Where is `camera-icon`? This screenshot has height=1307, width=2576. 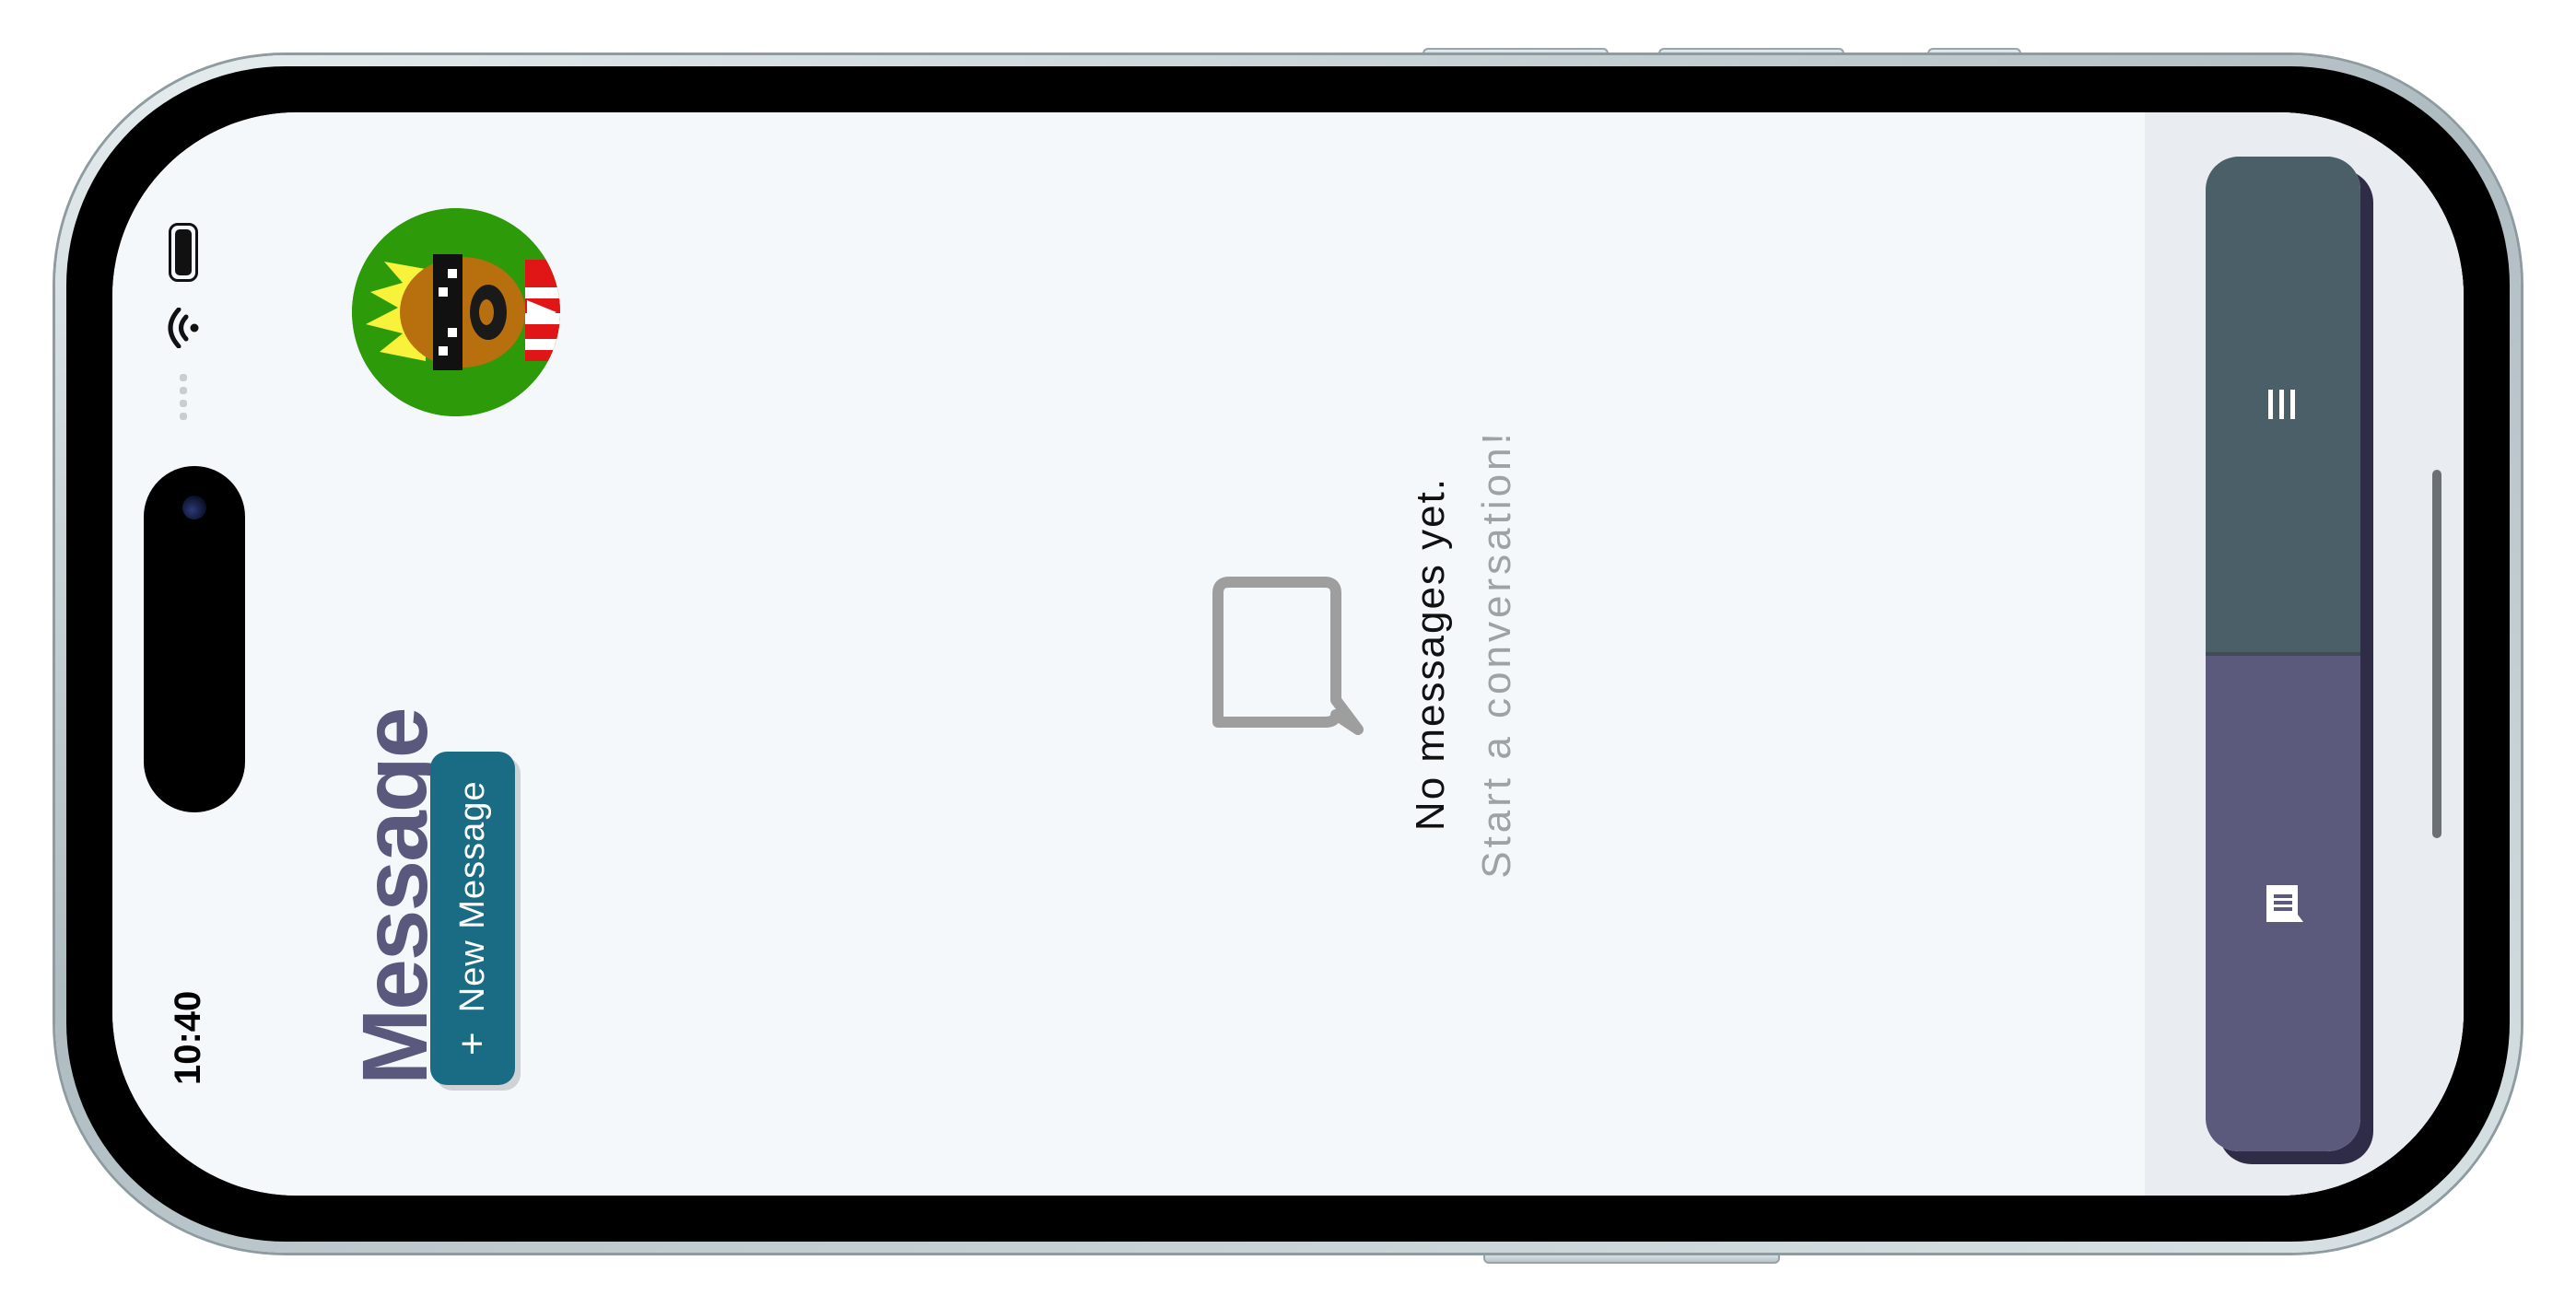
camera-icon is located at coordinates (194, 508).